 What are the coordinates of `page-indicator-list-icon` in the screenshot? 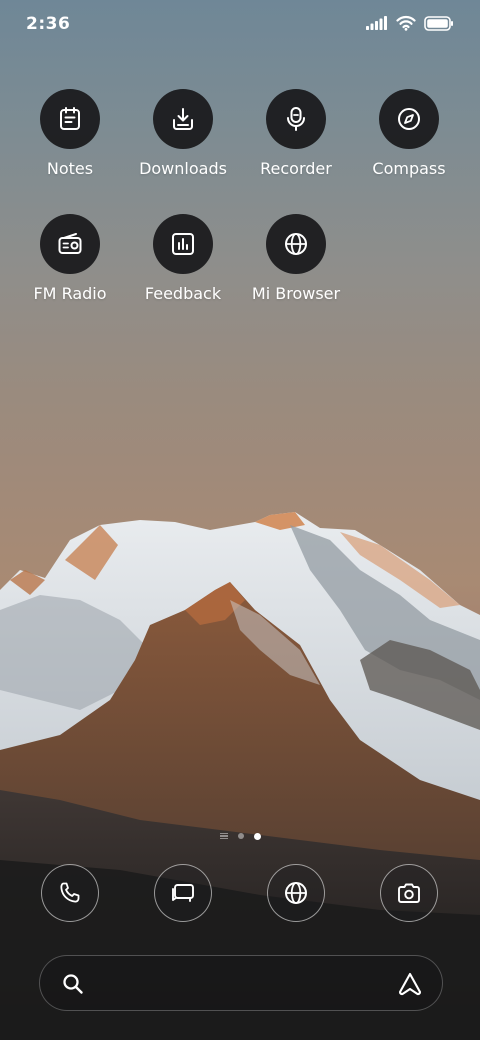 It's located at (223, 836).